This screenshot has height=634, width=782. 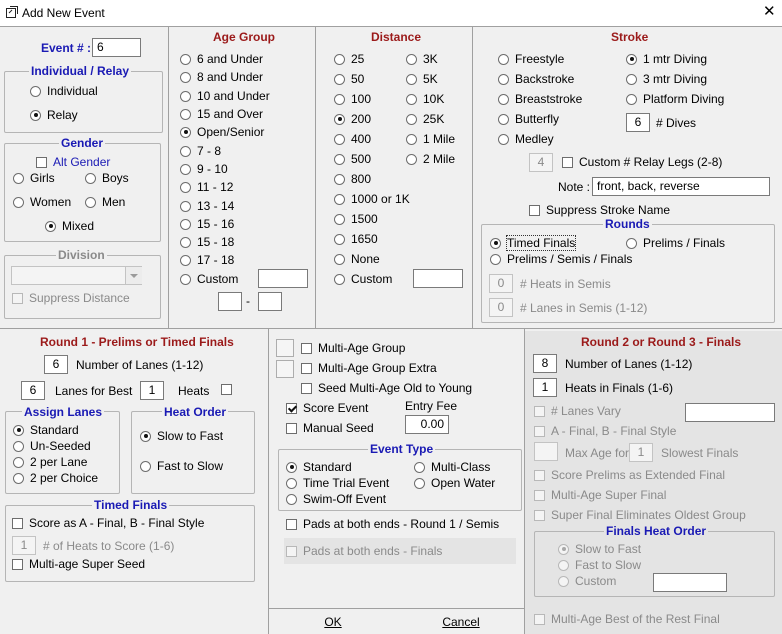 What do you see at coordinates (587, 581) in the screenshot?
I see `radio-finals-custom: Custom` at bounding box center [587, 581].